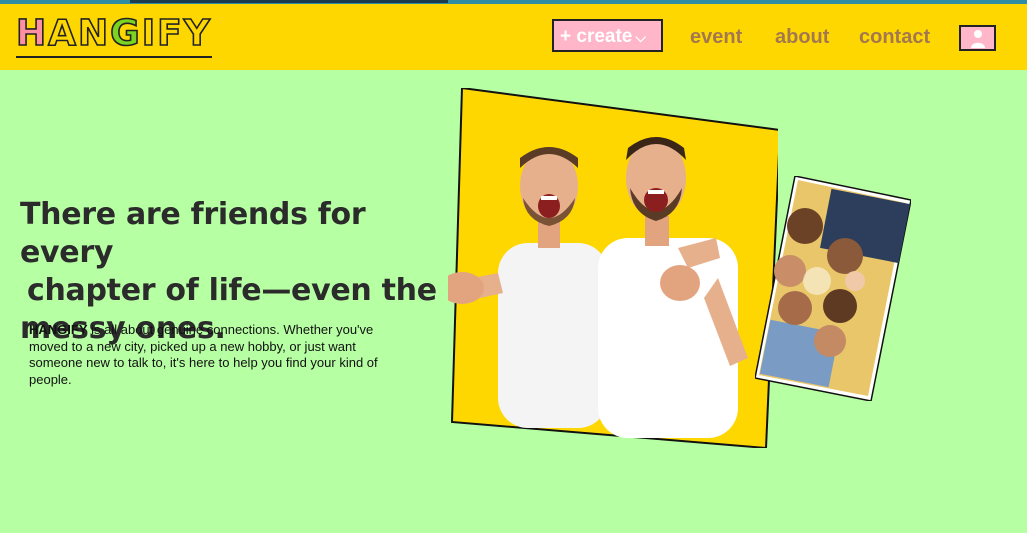 This screenshot has width=1027, height=533. Describe the element at coordinates (833, 288) in the screenshot. I see `group-photo` at that location.